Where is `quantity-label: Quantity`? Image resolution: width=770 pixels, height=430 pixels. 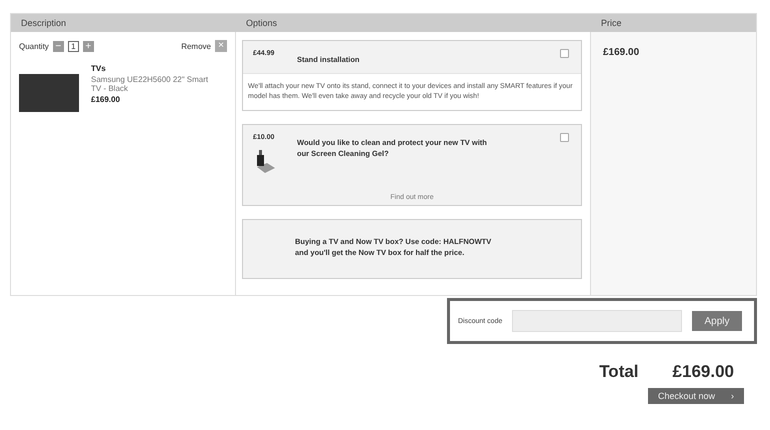 quantity-label: Quantity is located at coordinates (34, 46).